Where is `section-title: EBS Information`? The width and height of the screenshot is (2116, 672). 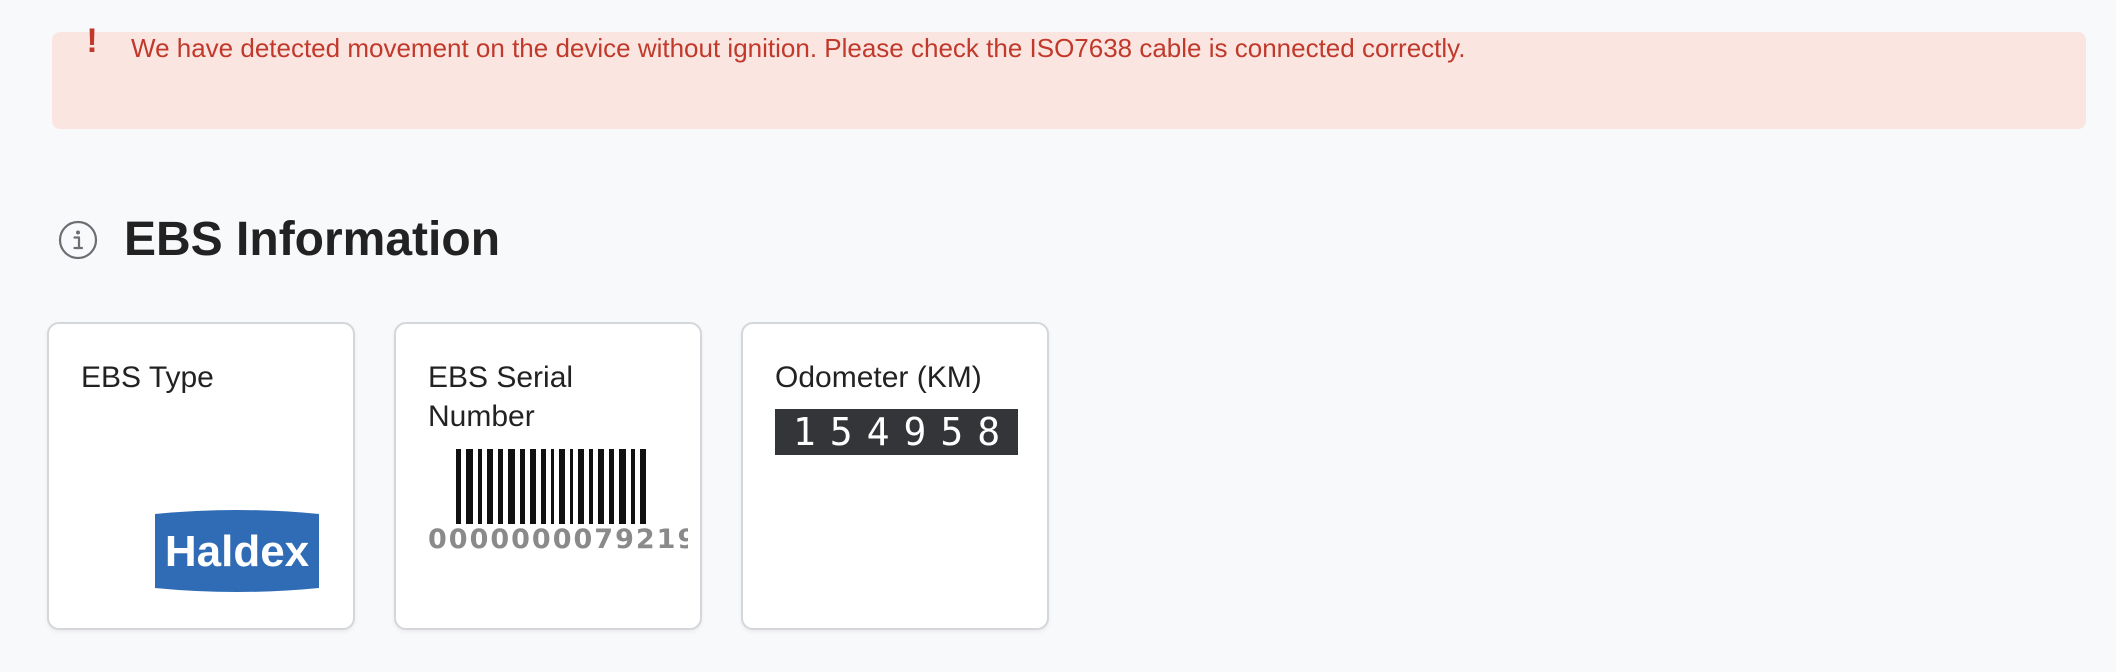 section-title: EBS Information is located at coordinates (312, 239).